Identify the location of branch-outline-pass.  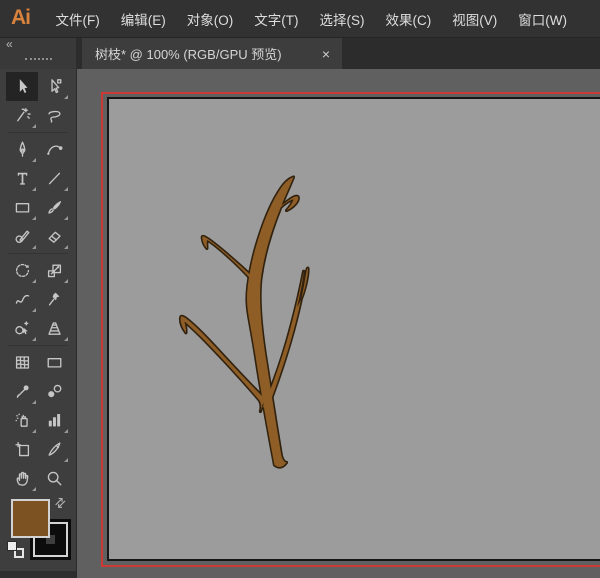
(244, 322).